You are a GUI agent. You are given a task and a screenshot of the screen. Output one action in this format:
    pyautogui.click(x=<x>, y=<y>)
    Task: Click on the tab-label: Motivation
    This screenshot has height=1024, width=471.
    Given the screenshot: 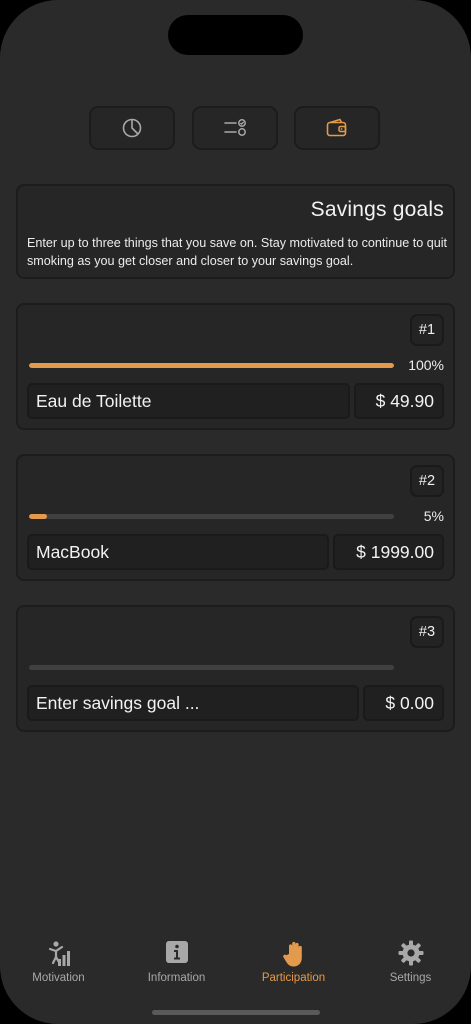 What is the action you would take?
    pyautogui.click(x=58, y=978)
    